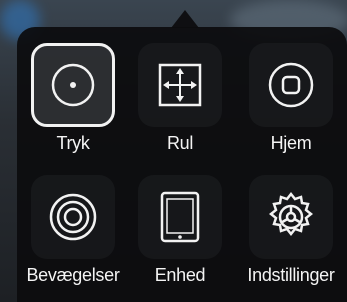  Describe the element at coordinates (73, 143) in the screenshot. I see `menu-item-label: Tryk` at that location.